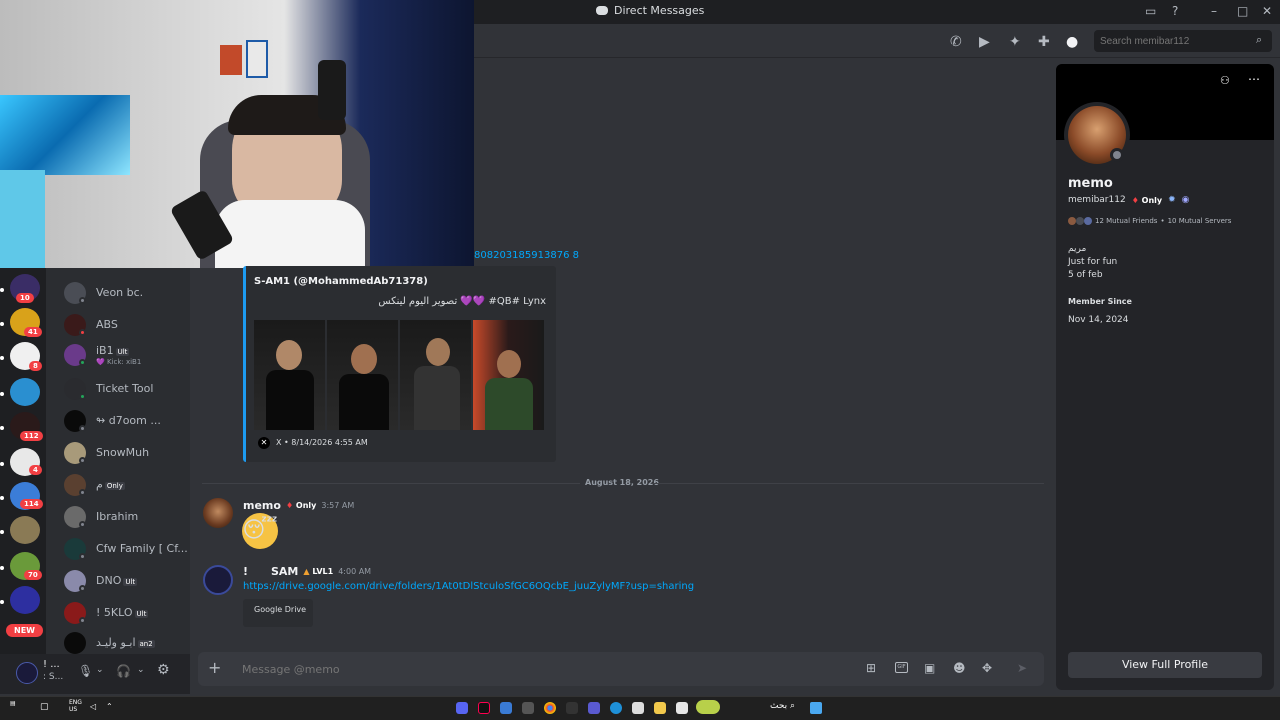 This screenshot has height=720, width=1280. I want to click on pin-icon: ✦, so click(1015, 42).